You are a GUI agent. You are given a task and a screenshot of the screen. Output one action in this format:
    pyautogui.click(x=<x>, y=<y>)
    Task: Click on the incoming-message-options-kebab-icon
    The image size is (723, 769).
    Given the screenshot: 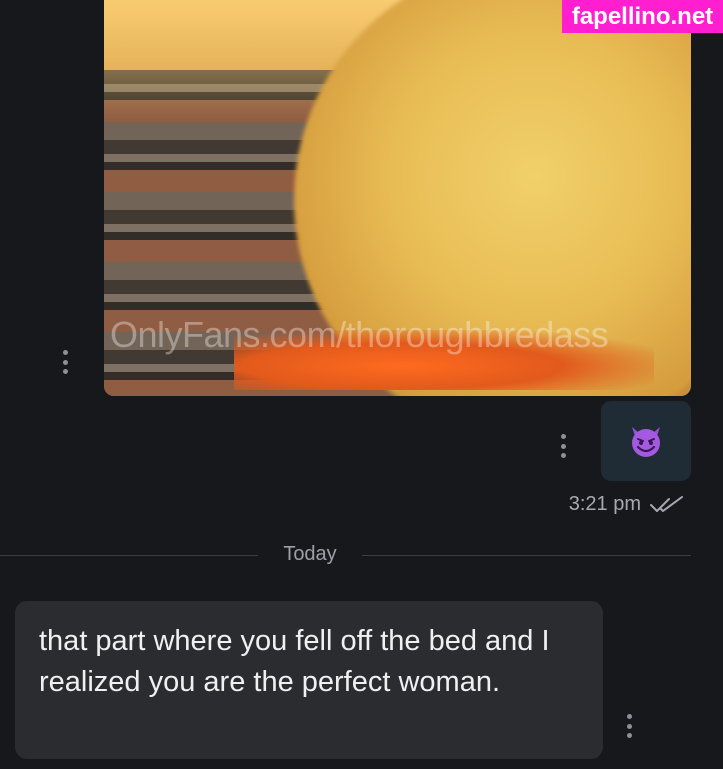 What is the action you would take?
    pyautogui.click(x=629, y=726)
    